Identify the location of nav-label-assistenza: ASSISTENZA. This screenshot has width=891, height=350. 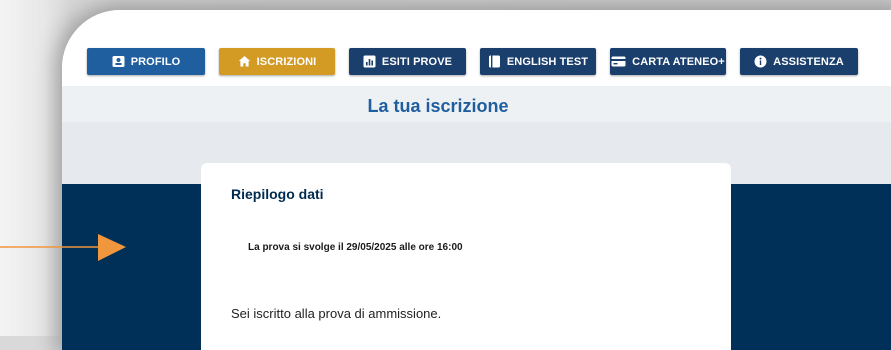
(808, 61).